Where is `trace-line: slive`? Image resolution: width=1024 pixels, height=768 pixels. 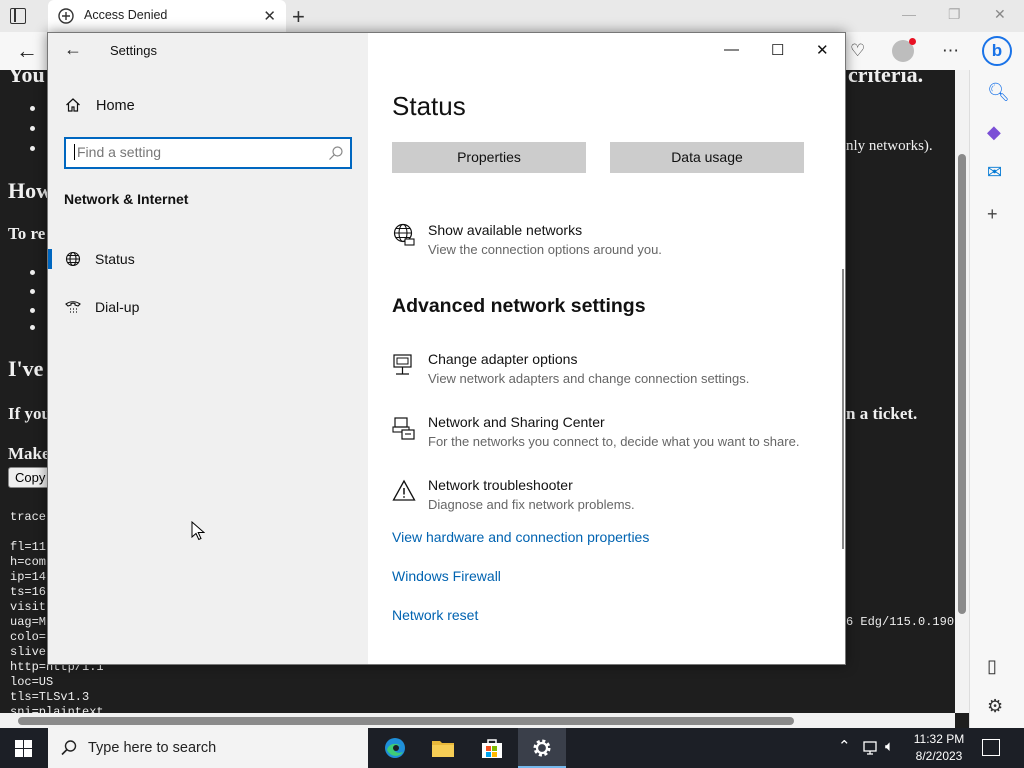 trace-line: slive is located at coordinates (28, 652).